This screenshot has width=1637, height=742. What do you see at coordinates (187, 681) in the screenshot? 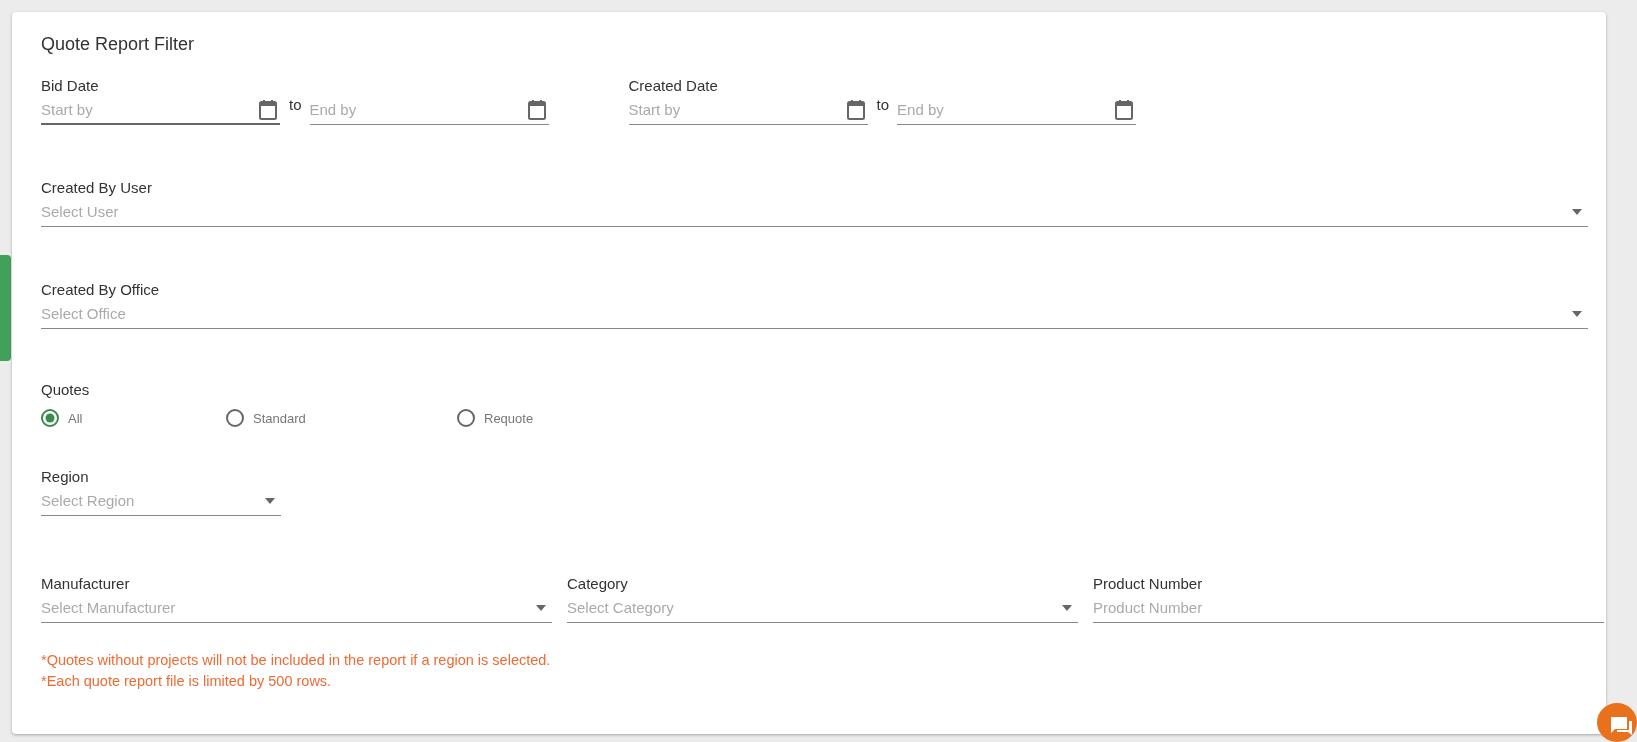
I see `warning-note: *Each quote report file is limited by 500 rows.` at bounding box center [187, 681].